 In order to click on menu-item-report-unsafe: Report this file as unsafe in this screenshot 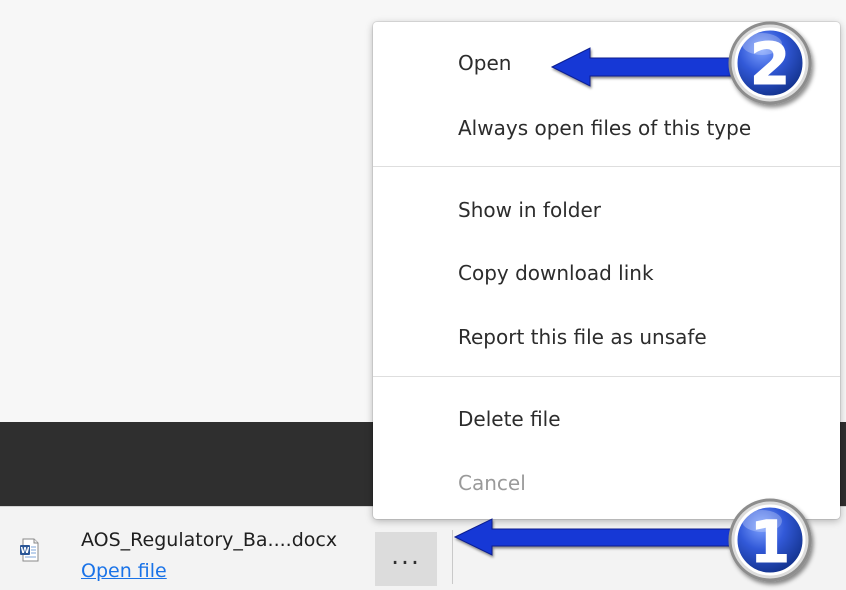, I will do `click(606, 337)`.